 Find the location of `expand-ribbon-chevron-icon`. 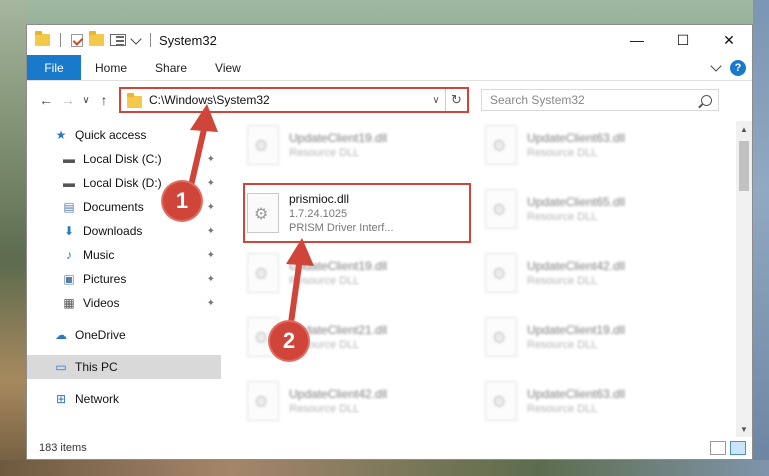

expand-ribbon-chevron-icon is located at coordinates (716, 66).